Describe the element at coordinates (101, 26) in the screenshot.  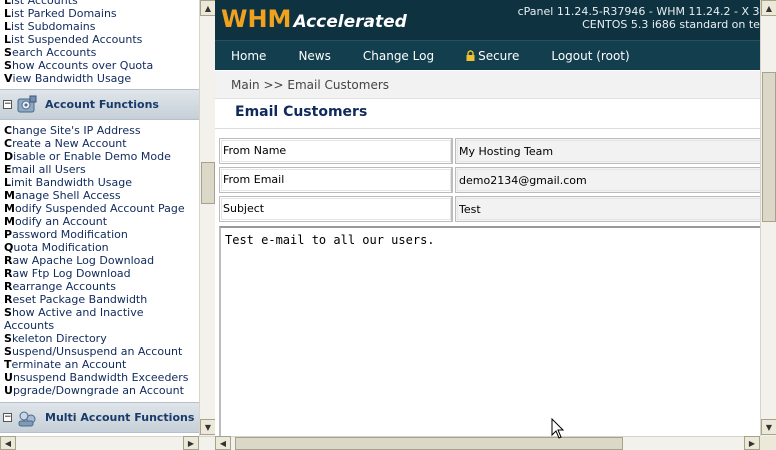
I see `sidebar-link: List Subdomains` at that location.